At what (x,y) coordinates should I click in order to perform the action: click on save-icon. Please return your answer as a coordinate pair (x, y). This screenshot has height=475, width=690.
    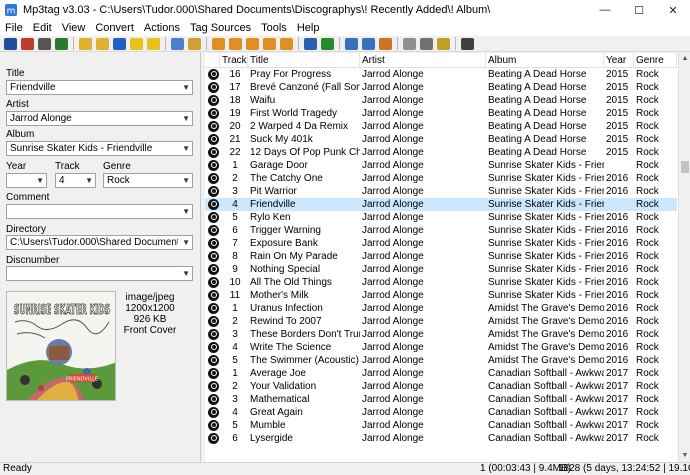
    Looking at the image, I should click on (10, 43).